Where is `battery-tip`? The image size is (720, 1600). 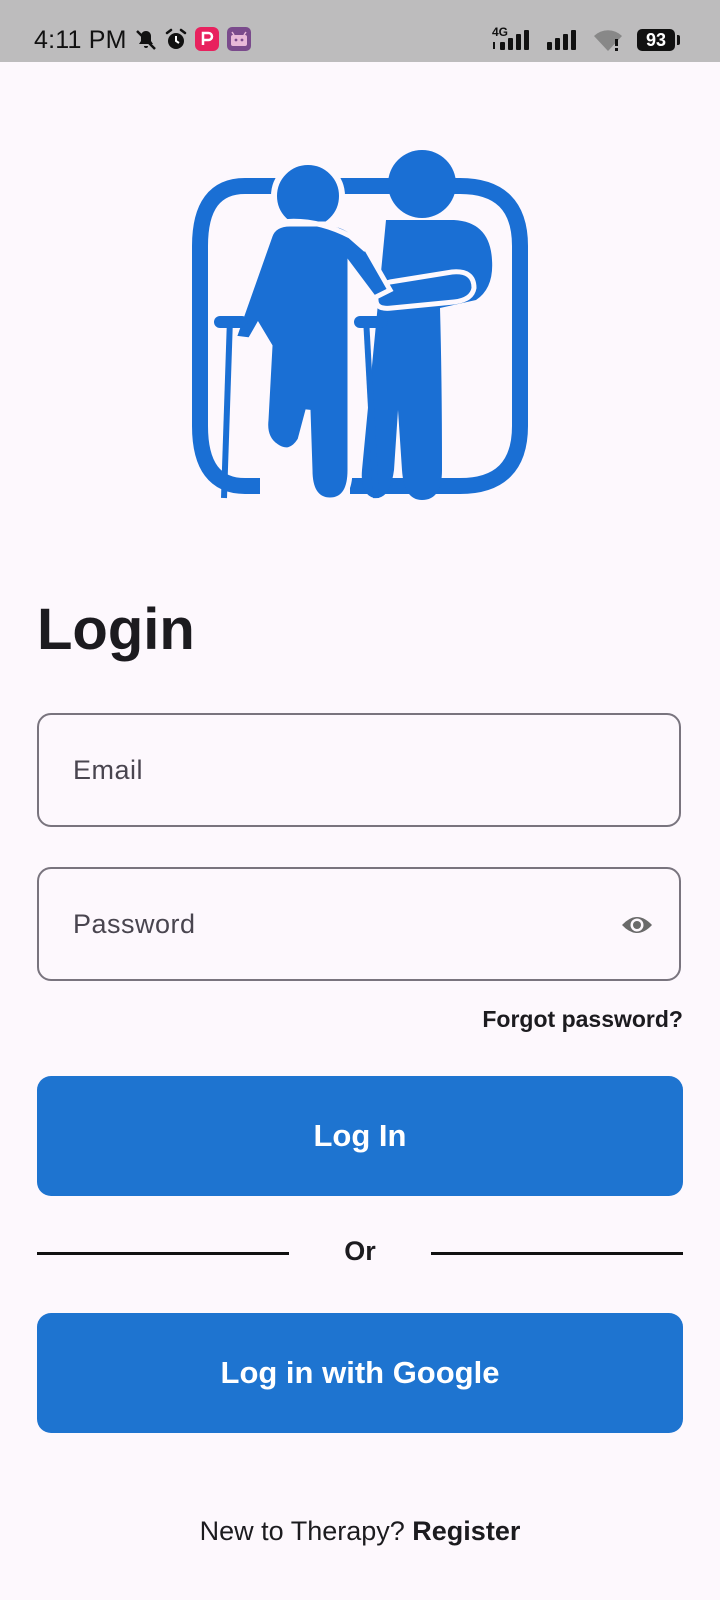 battery-tip is located at coordinates (678, 40).